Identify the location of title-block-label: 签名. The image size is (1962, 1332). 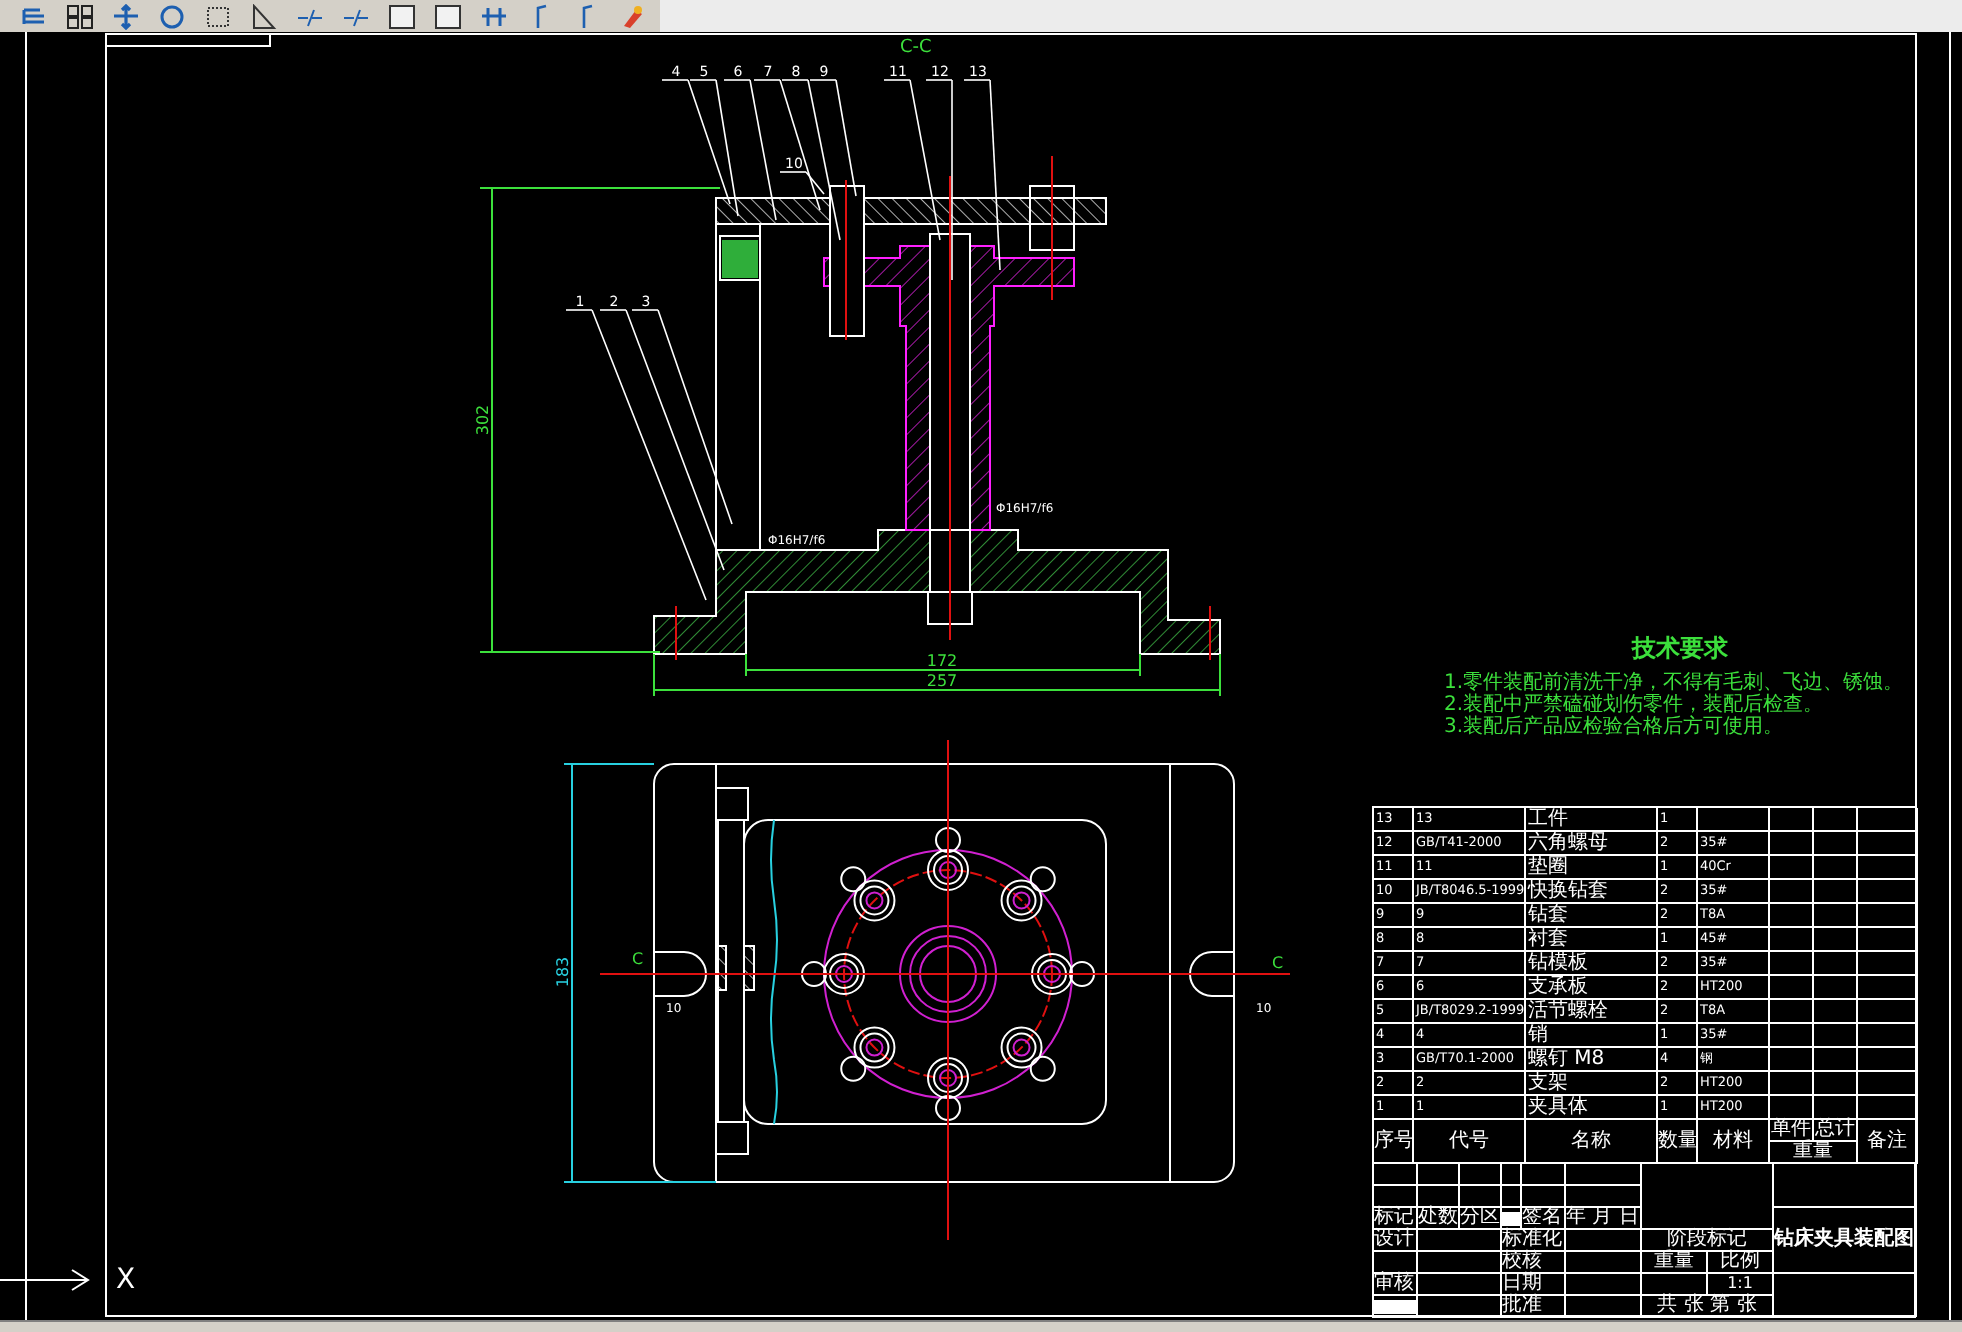
(1544, 1219).